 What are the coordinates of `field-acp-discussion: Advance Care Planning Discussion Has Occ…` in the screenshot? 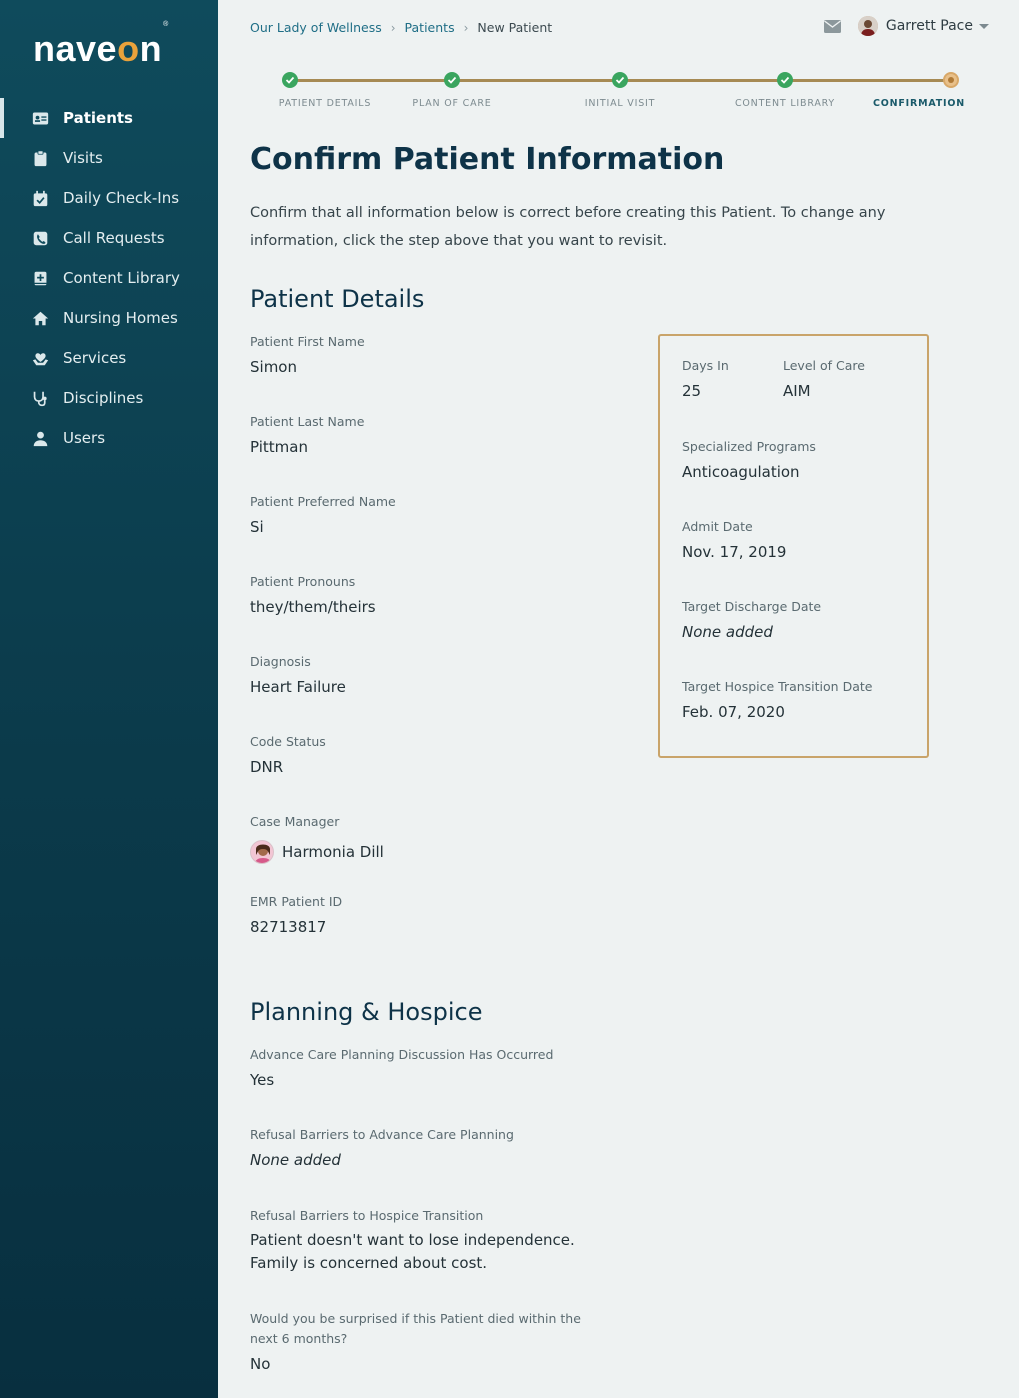 It's located at (450, 1068).